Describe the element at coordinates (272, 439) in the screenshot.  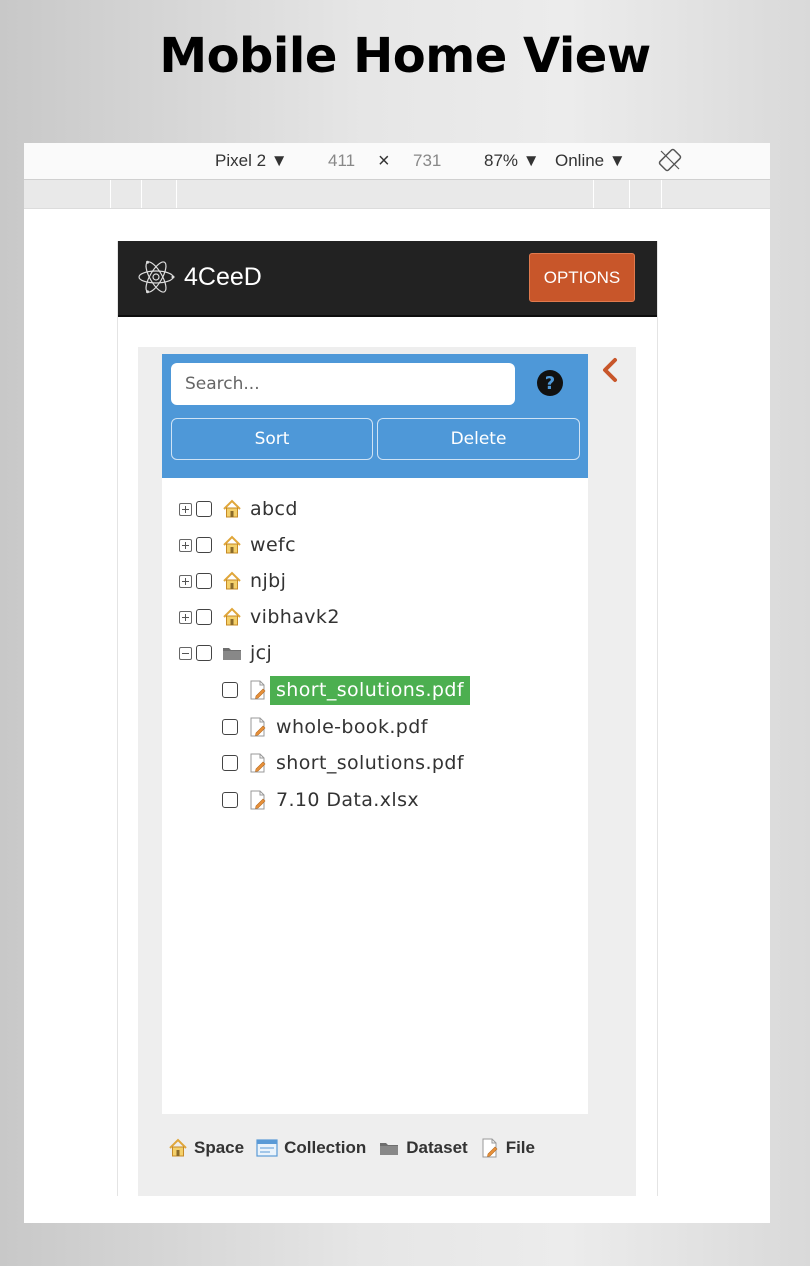
I see `sort-button: Sort` at that location.